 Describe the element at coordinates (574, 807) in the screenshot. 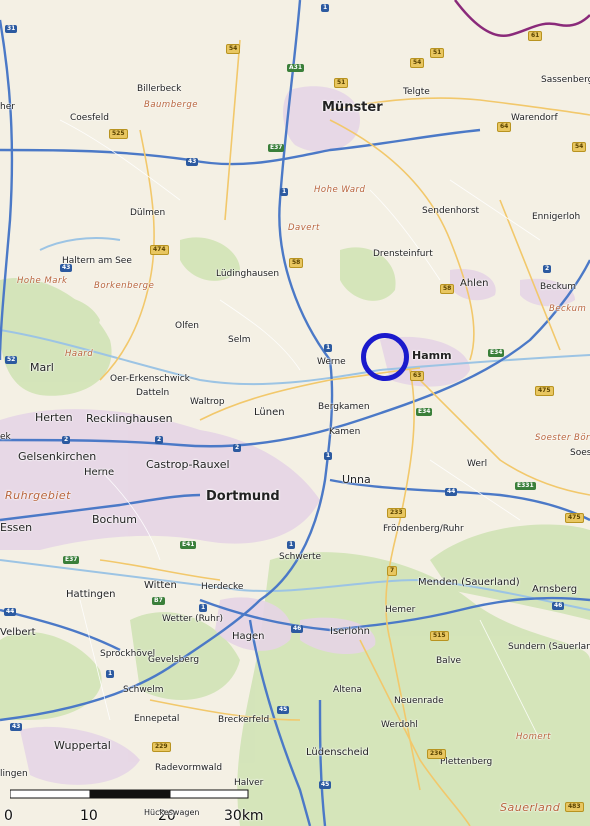

I see `road-shield: 483` at that location.